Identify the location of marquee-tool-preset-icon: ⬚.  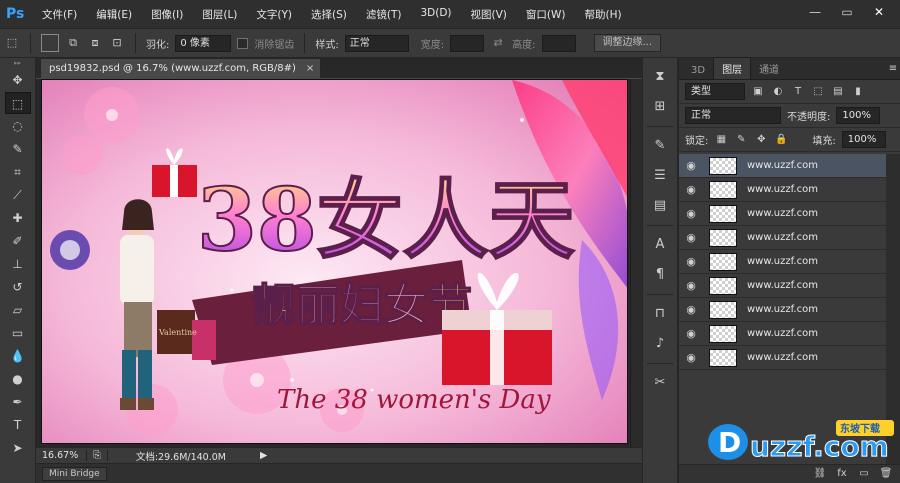
(12, 43).